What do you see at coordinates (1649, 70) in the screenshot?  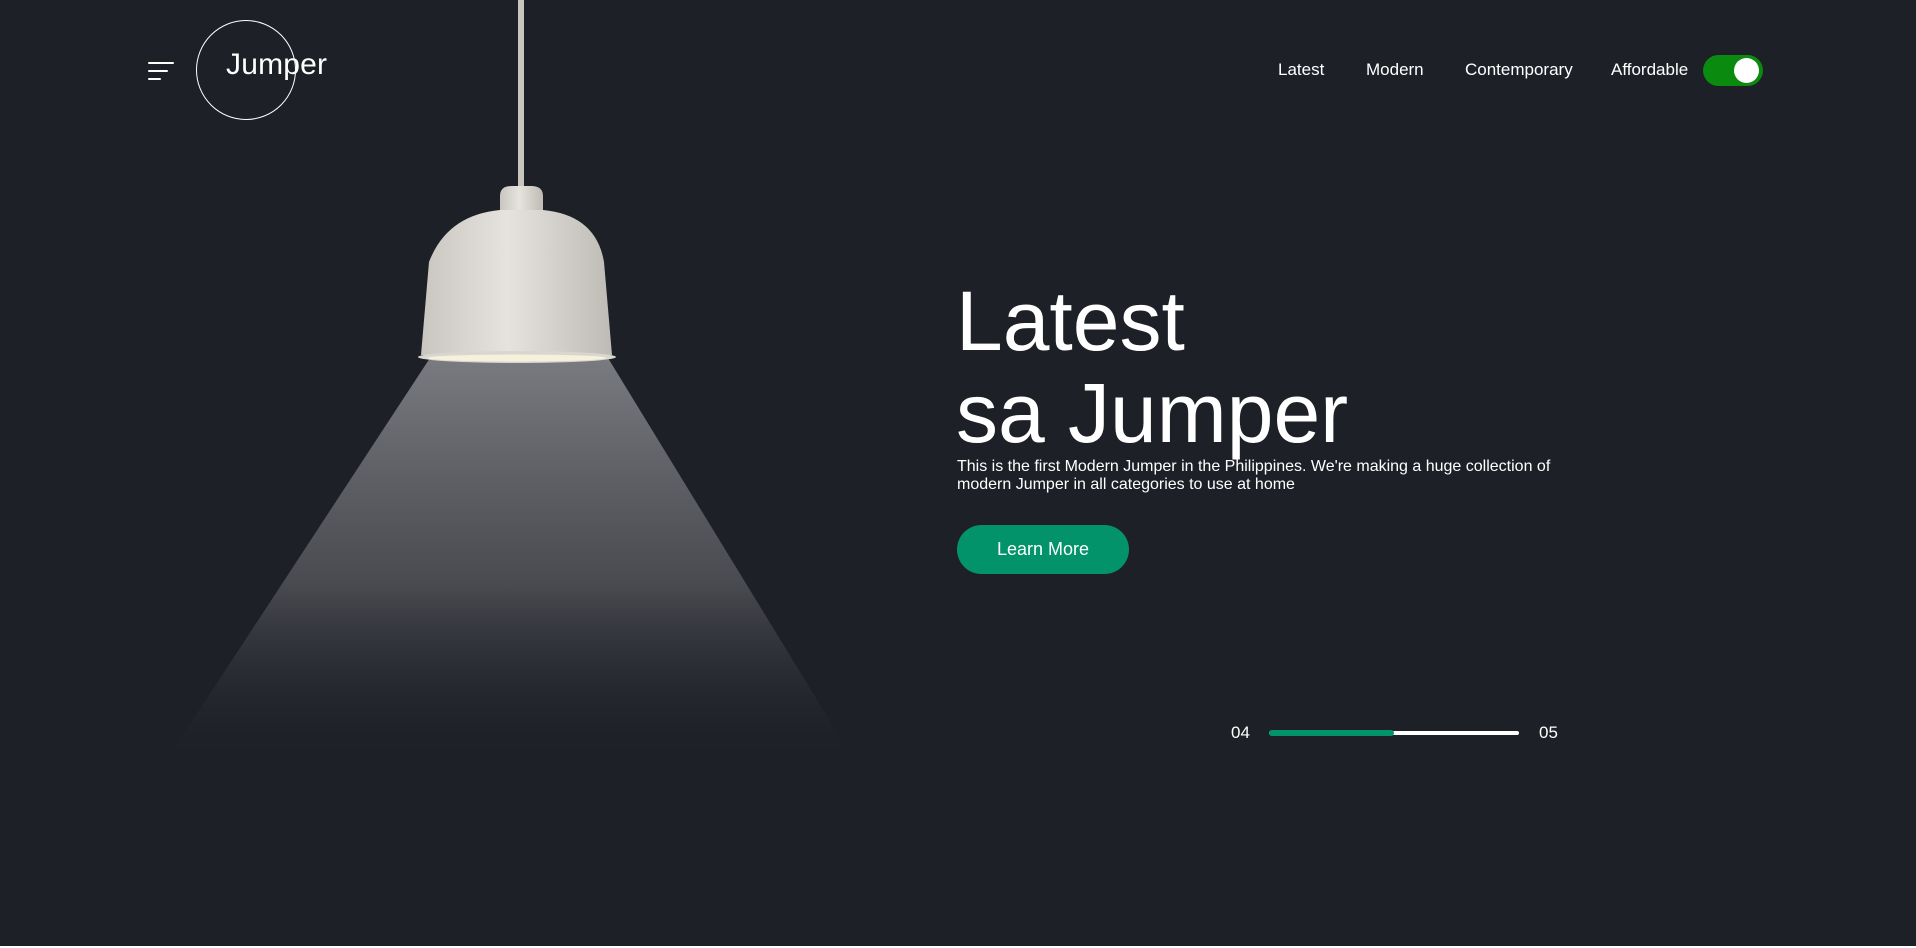 I see `nav-link-affordable: Affordable` at bounding box center [1649, 70].